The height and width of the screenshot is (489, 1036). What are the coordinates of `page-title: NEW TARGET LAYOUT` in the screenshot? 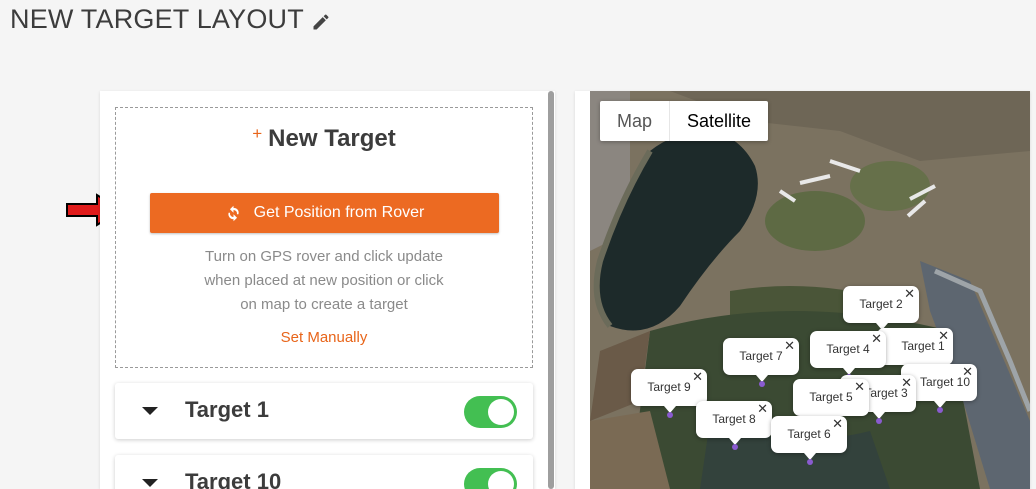 It's located at (157, 19).